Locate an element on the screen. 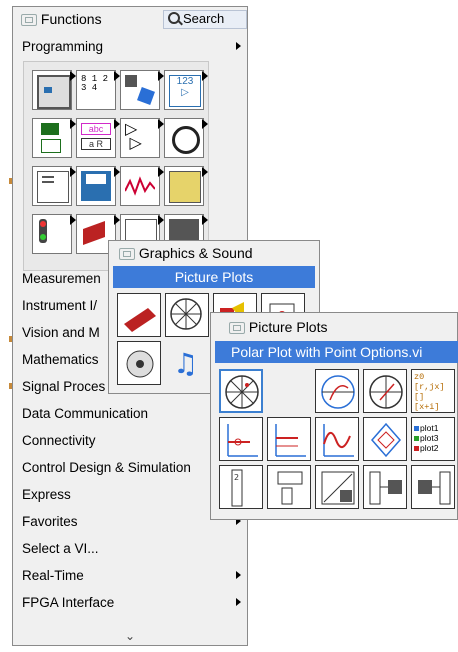 This screenshot has width=458, height=652. legend-entry: plot3 is located at coordinates (433, 438).